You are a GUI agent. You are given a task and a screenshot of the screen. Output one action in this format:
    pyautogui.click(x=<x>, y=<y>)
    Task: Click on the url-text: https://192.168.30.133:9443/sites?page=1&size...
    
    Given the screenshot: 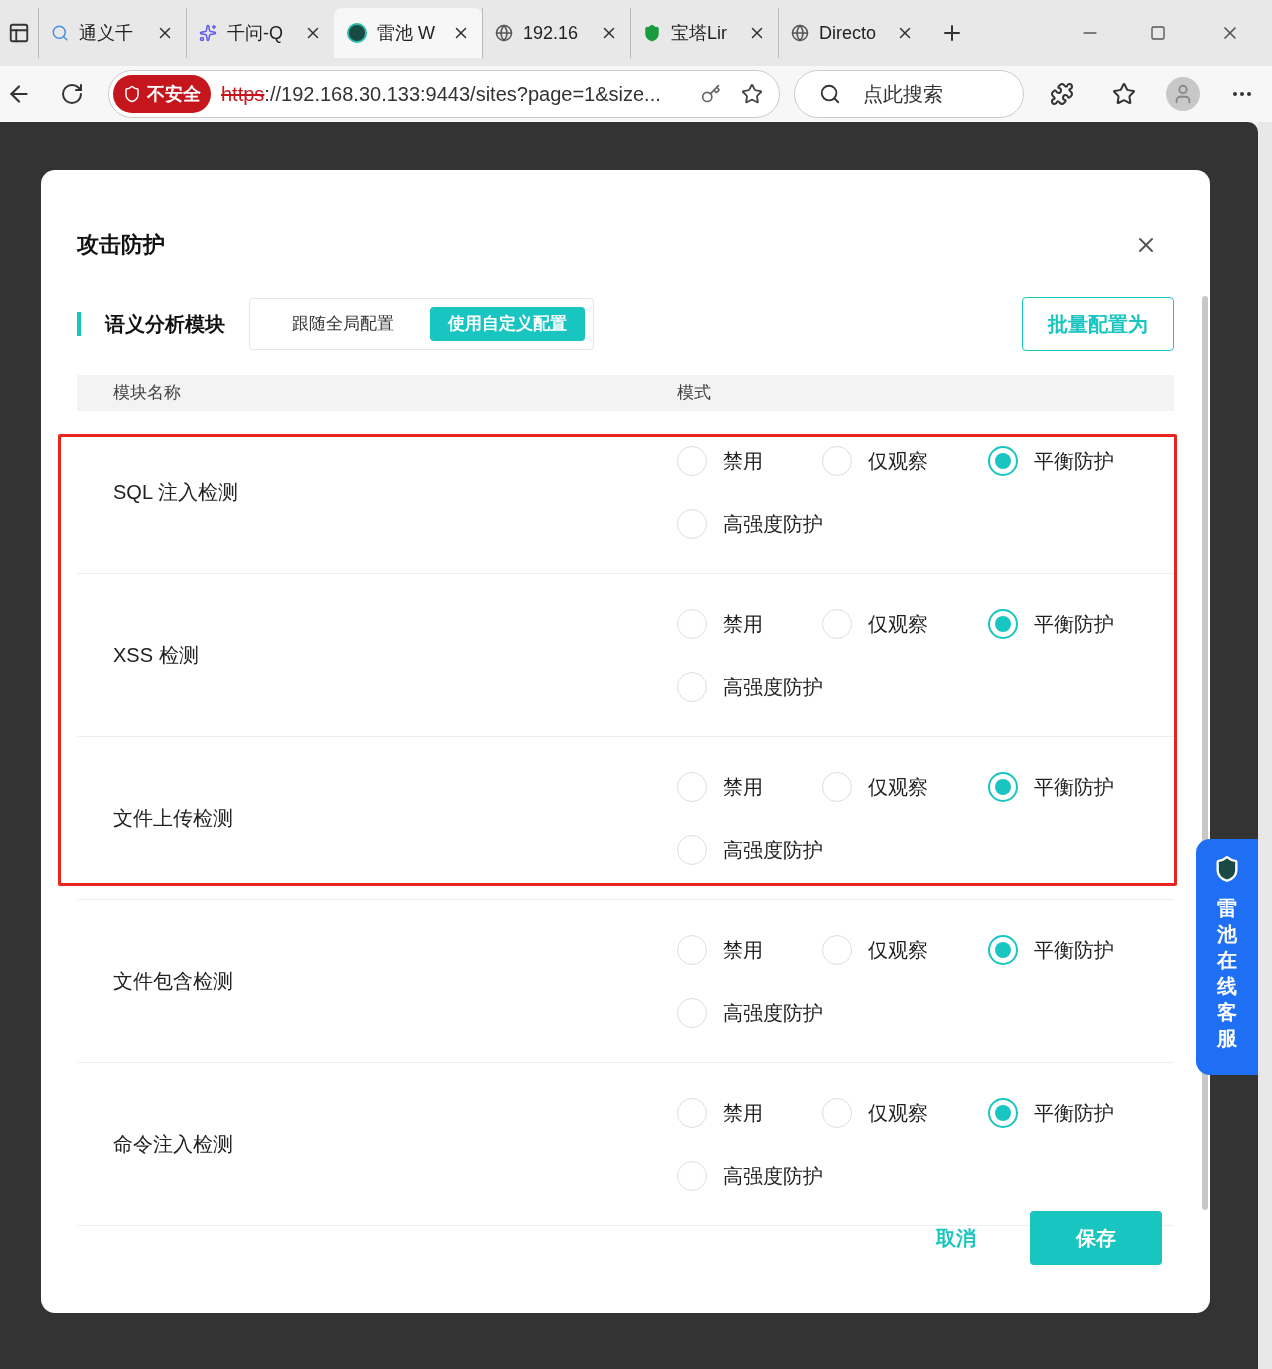 What is the action you would take?
    pyautogui.click(x=441, y=94)
    